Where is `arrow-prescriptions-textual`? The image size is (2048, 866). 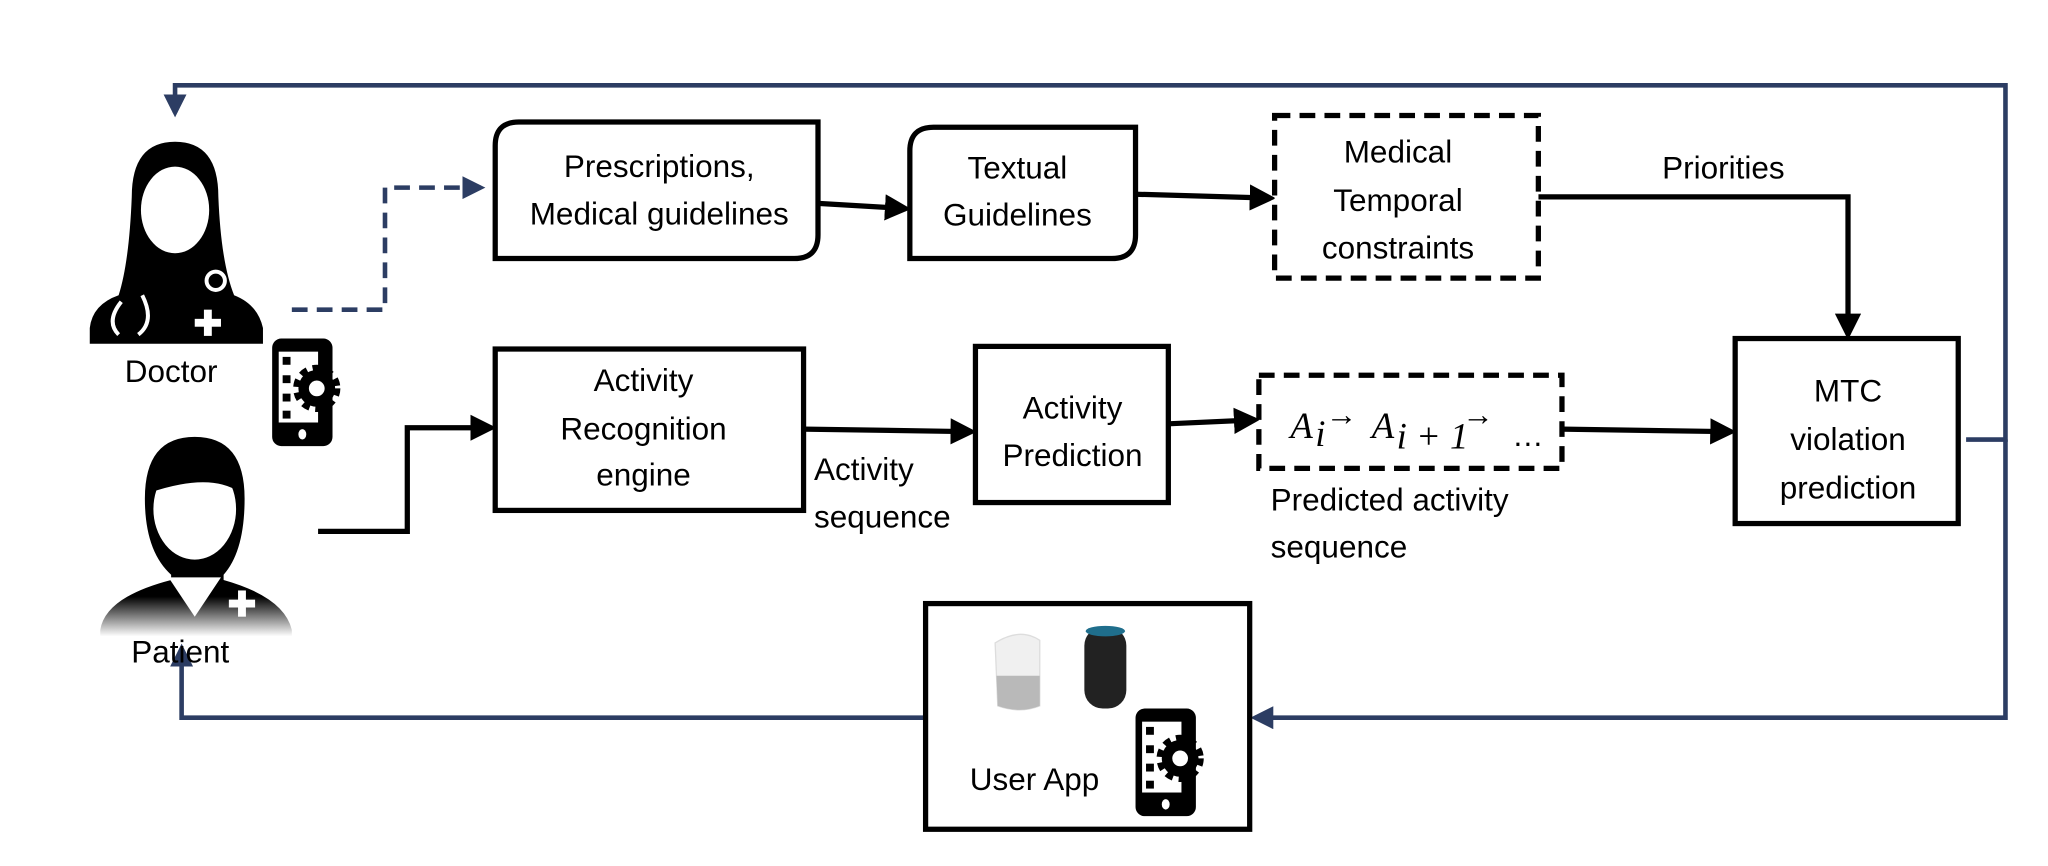 arrow-prescriptions-textual is located at coordinates (864, 207).